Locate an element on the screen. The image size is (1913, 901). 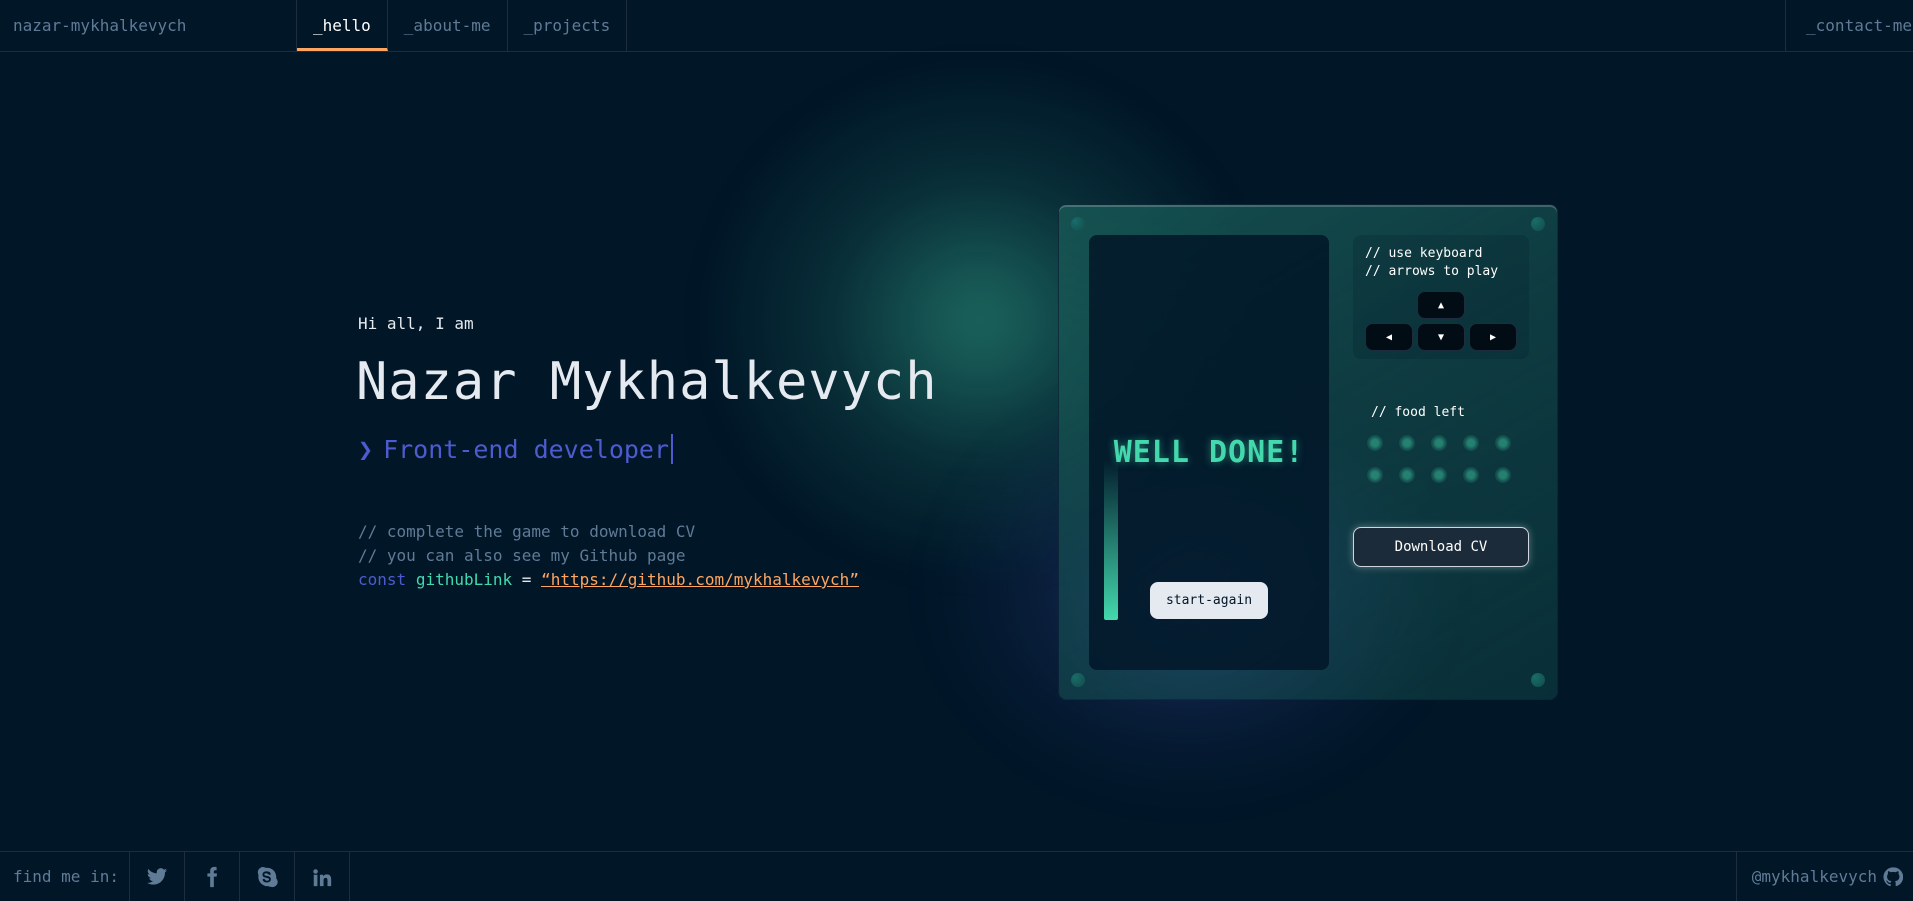
github-handle: @mykhalkevych is located at coordinates (1814, 876).